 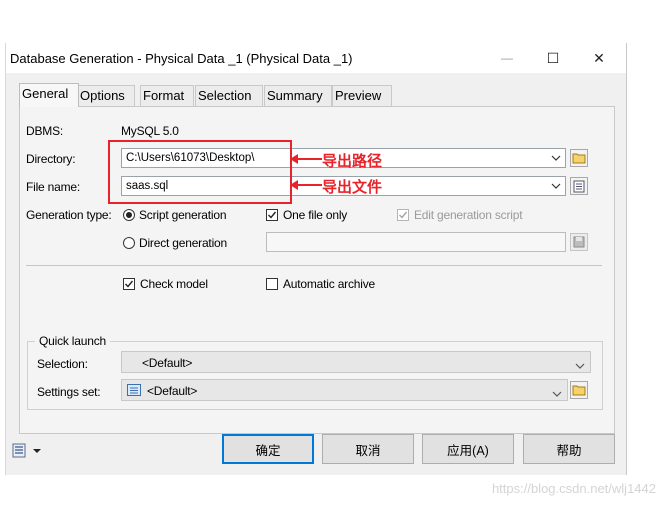 What do you see at coordinates (167, 363) in the screenshot?
I see `selection-value: <Default>` at bounding box center [167, 363].